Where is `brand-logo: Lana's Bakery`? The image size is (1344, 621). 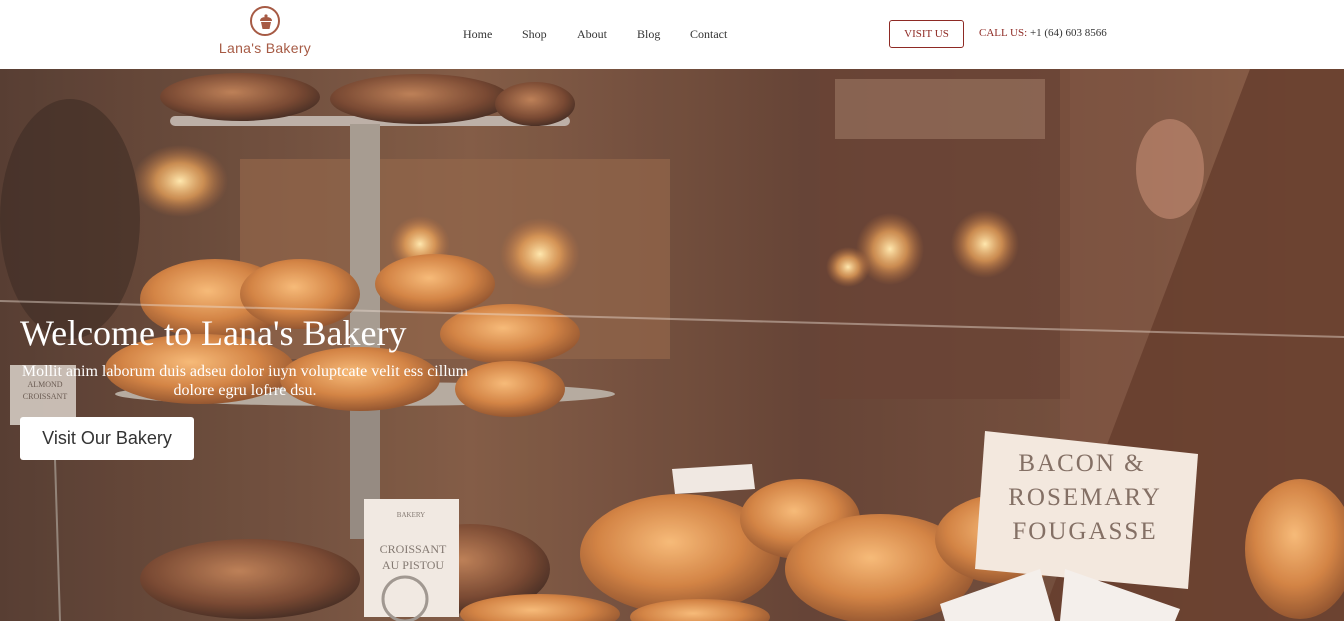
brand-logo: Lana's Bakery is located at coordinates (265, 34).